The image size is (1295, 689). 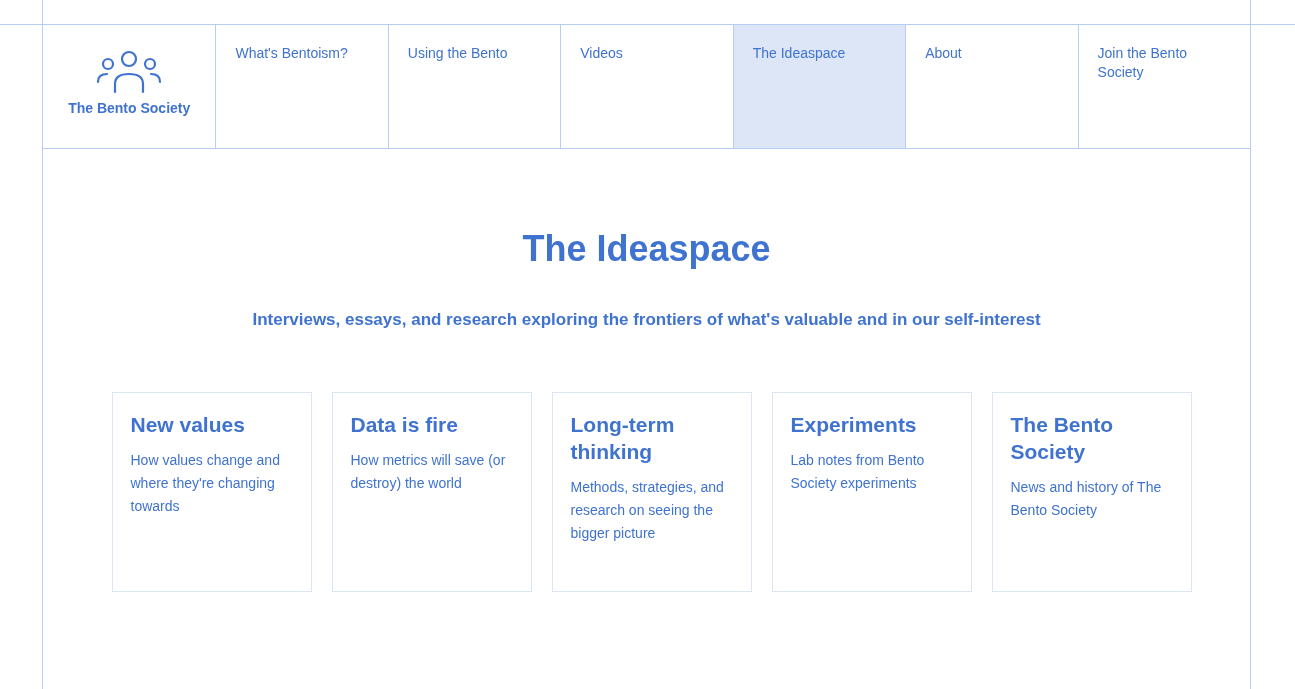 What do you see at coordinates (474, 86) in the screenshot?
I see `nav-link: Using the Bento` at bounding box center [474, 86].